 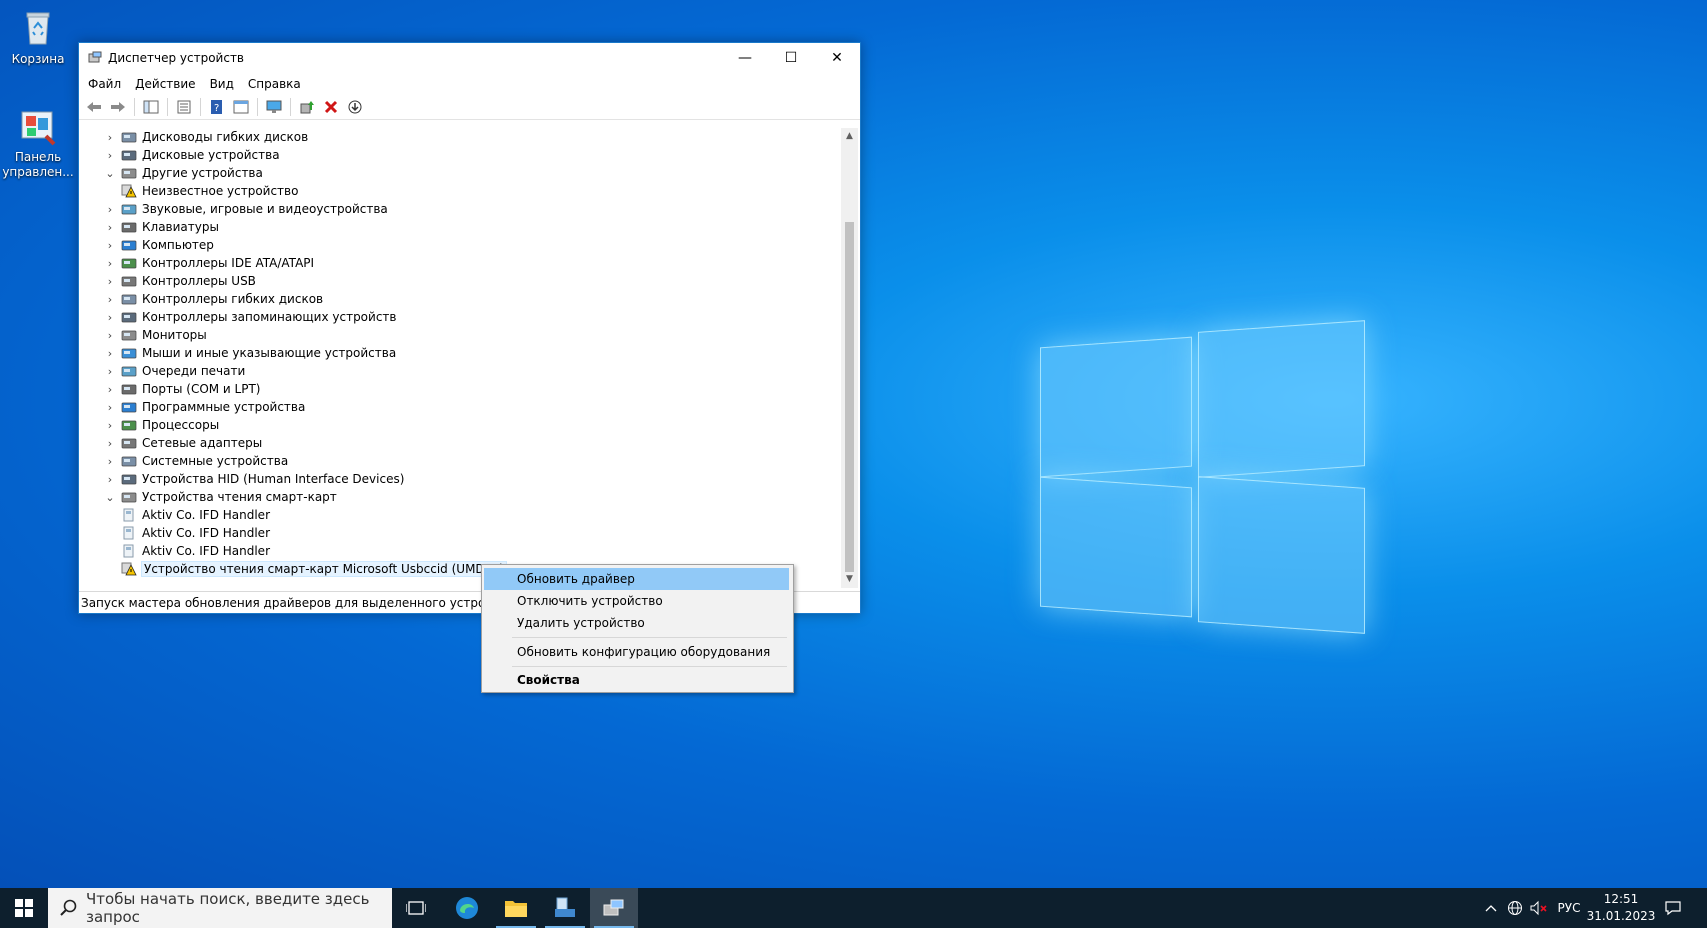 What do you see at coordinates (1491, 908) in the screenshot?
I see `show-hidden-icons-chevron-up-icon` at bounding box center [1491, 908].